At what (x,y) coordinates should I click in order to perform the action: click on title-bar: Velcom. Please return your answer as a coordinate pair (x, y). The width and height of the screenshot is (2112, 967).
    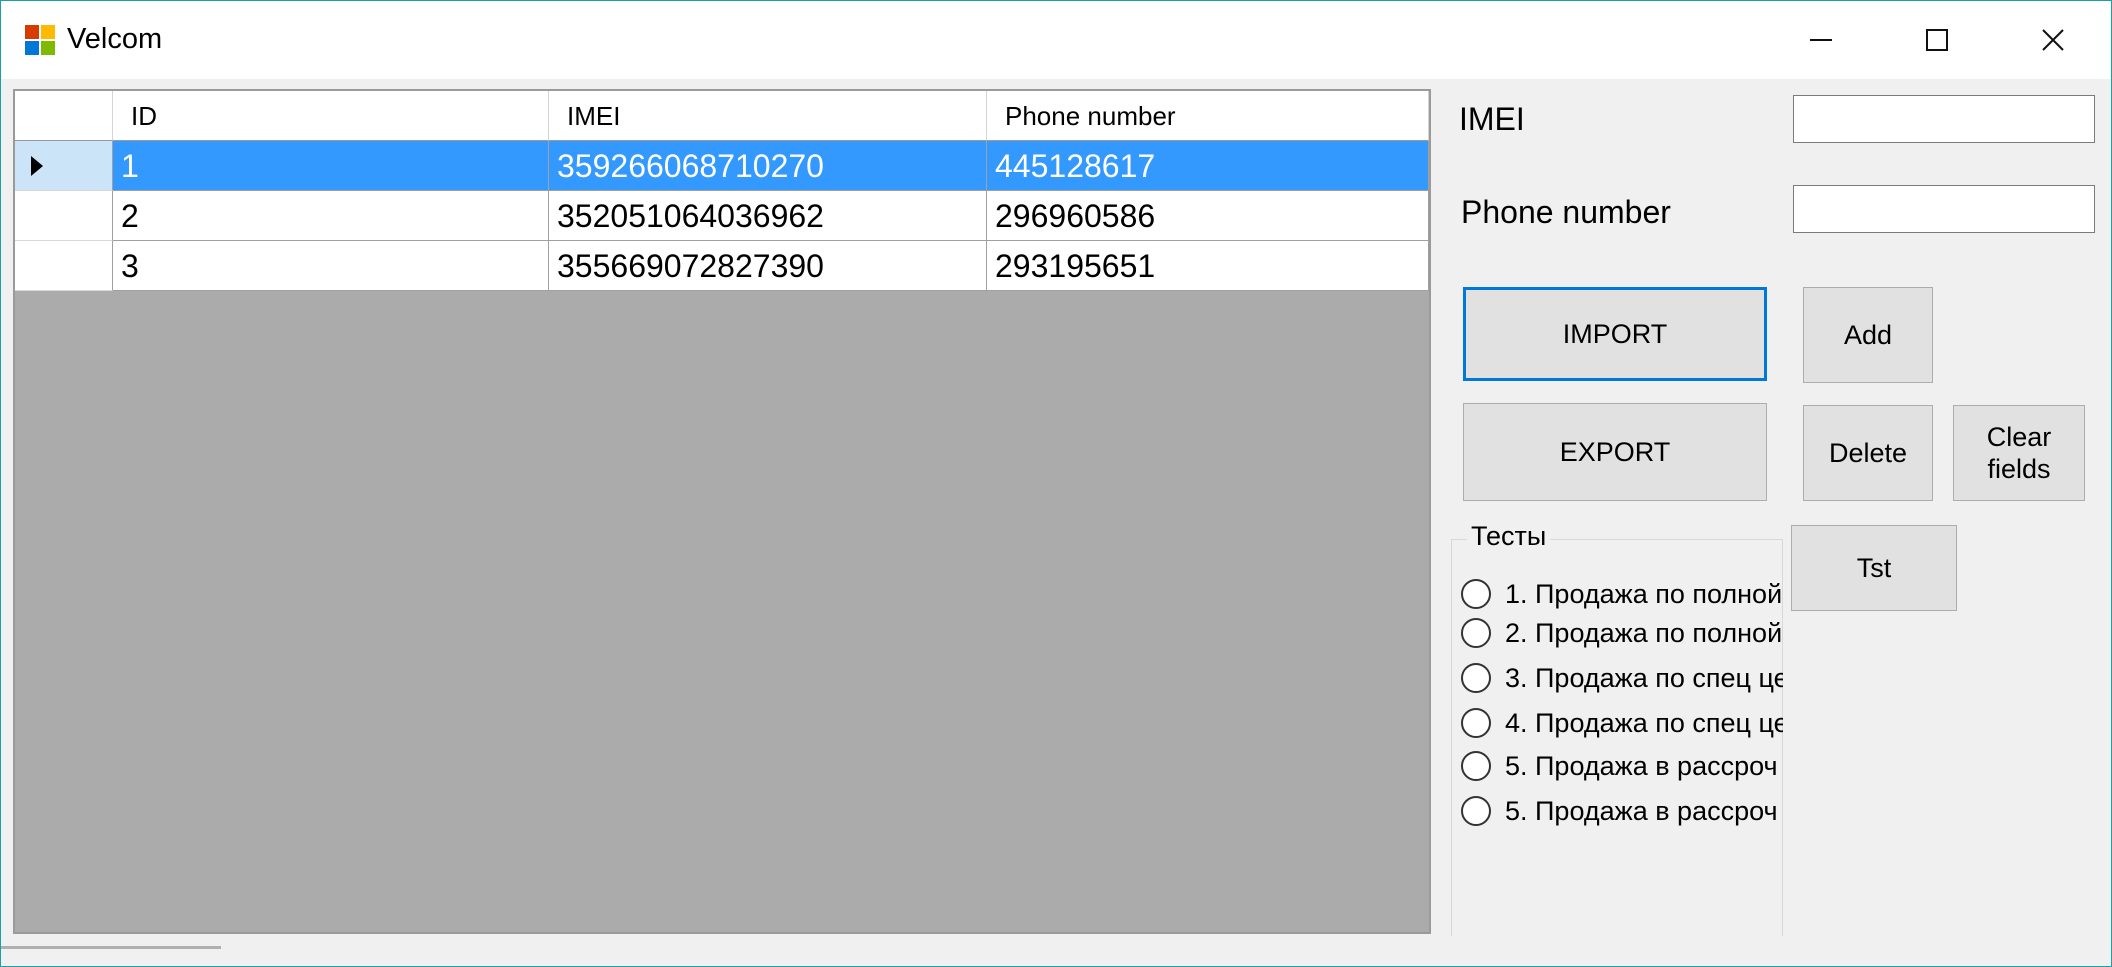
    Looking at the image, I should click on (1056, 40).